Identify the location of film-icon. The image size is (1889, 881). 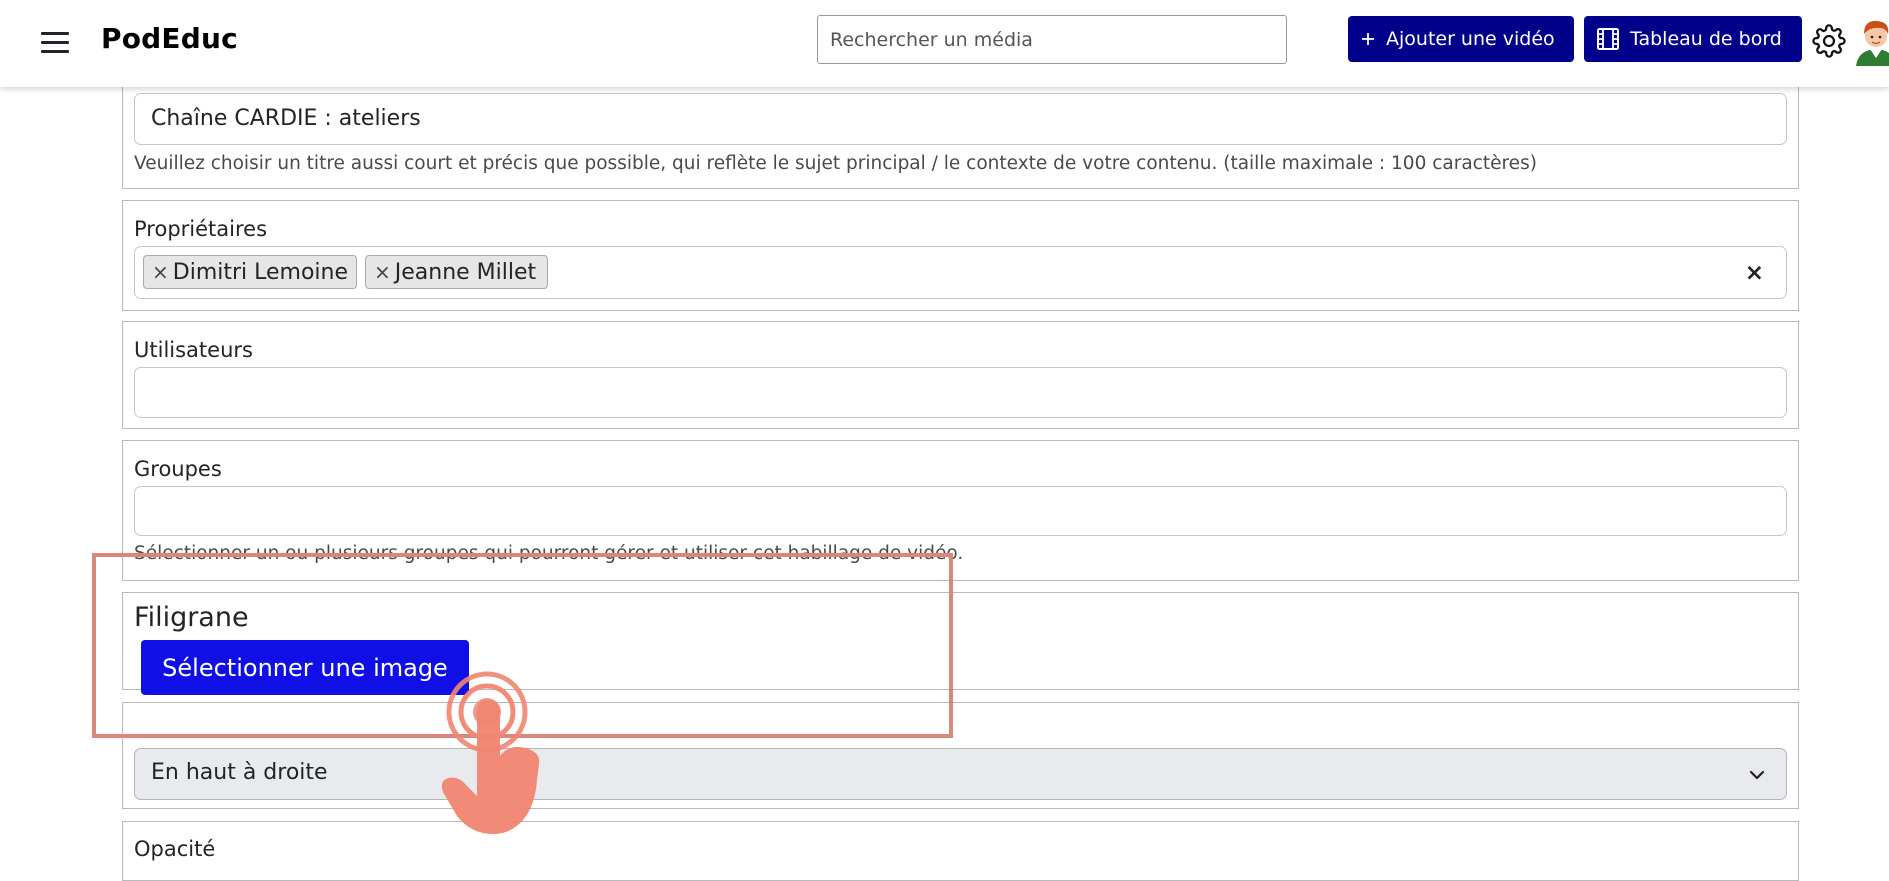
(1608, 39).